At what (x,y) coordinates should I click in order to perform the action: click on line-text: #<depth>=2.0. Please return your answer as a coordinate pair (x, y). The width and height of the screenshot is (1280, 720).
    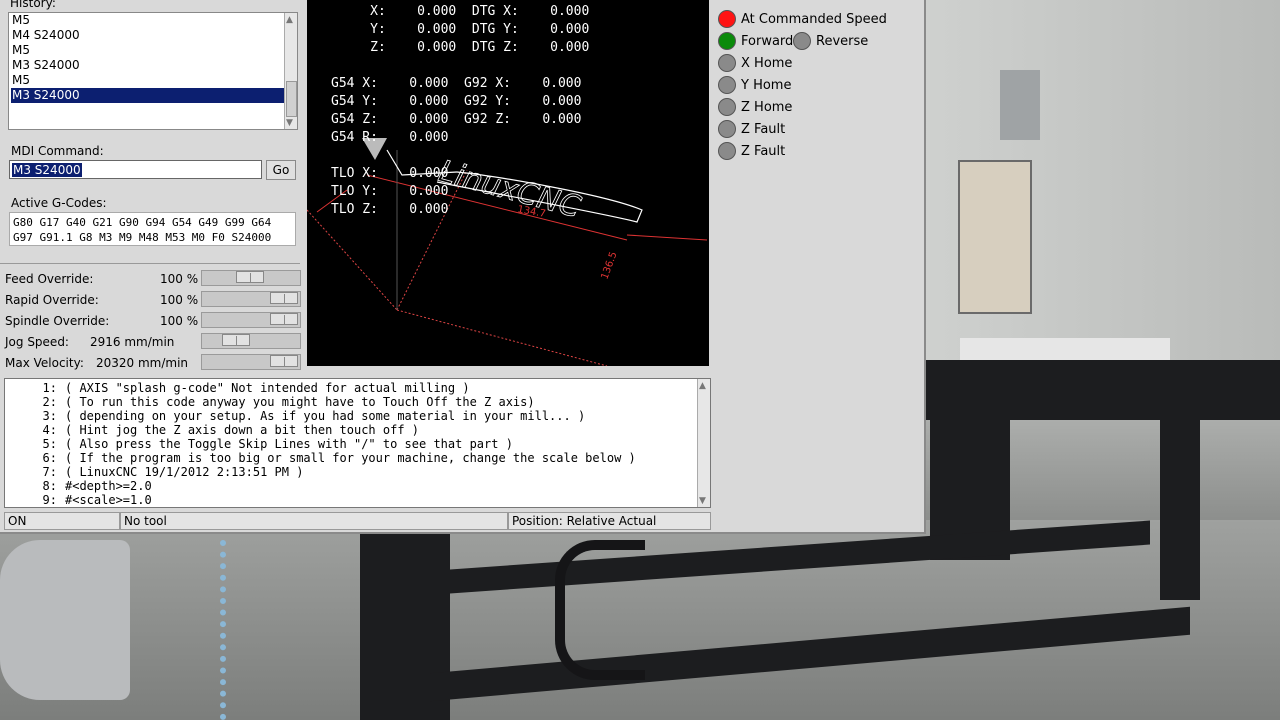
    Looking at the image, I should click on (108, 486).